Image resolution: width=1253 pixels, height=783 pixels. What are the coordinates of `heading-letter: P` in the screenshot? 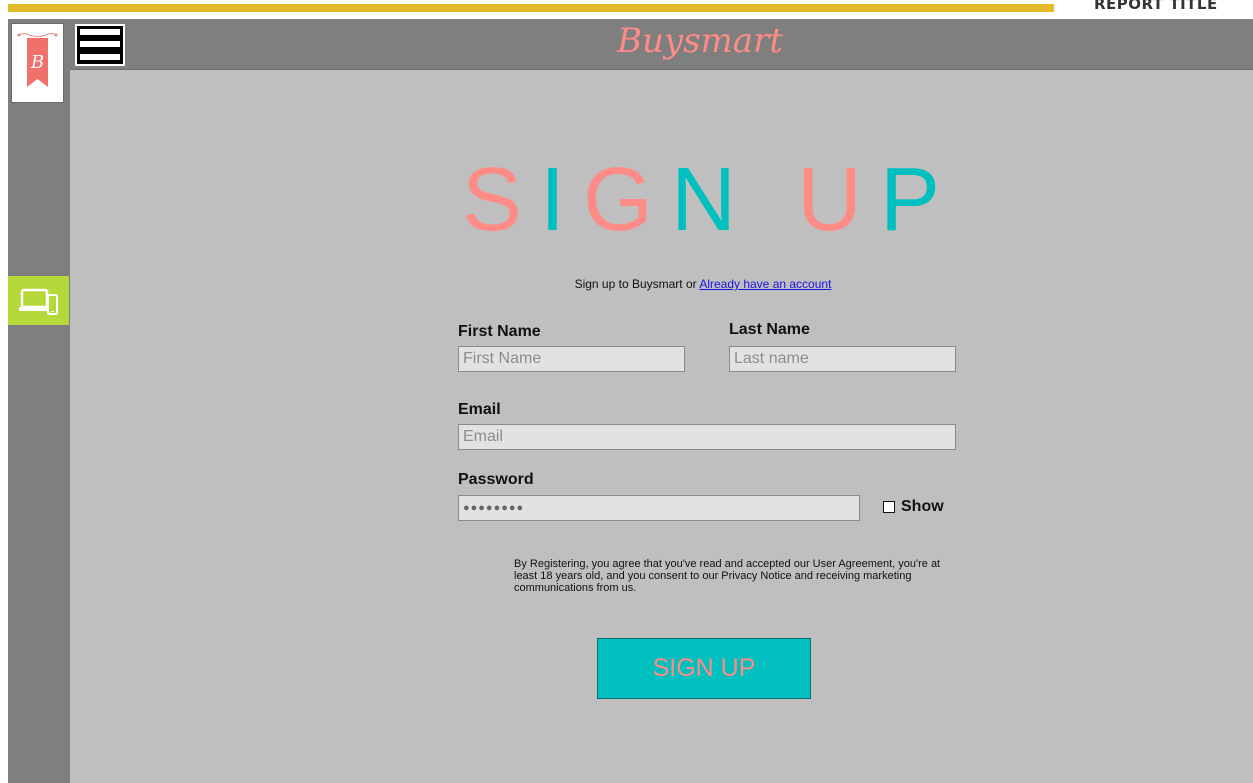 It's located at (919, 200).